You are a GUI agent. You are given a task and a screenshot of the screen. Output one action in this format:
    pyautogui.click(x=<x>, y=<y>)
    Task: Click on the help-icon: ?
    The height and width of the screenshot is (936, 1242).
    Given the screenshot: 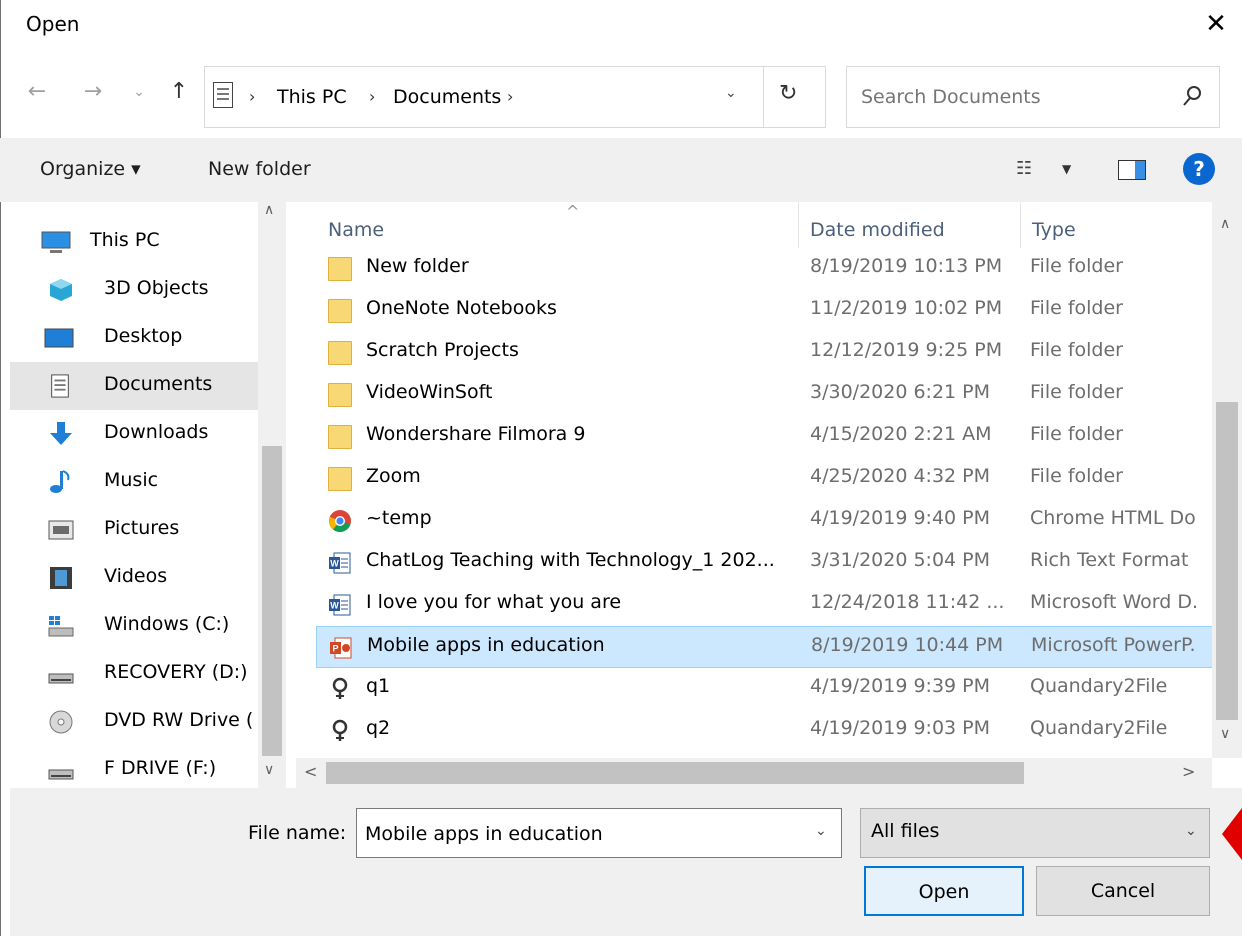 What is the action you would take?
    pyautogui.click(x=1199, y=169)
    